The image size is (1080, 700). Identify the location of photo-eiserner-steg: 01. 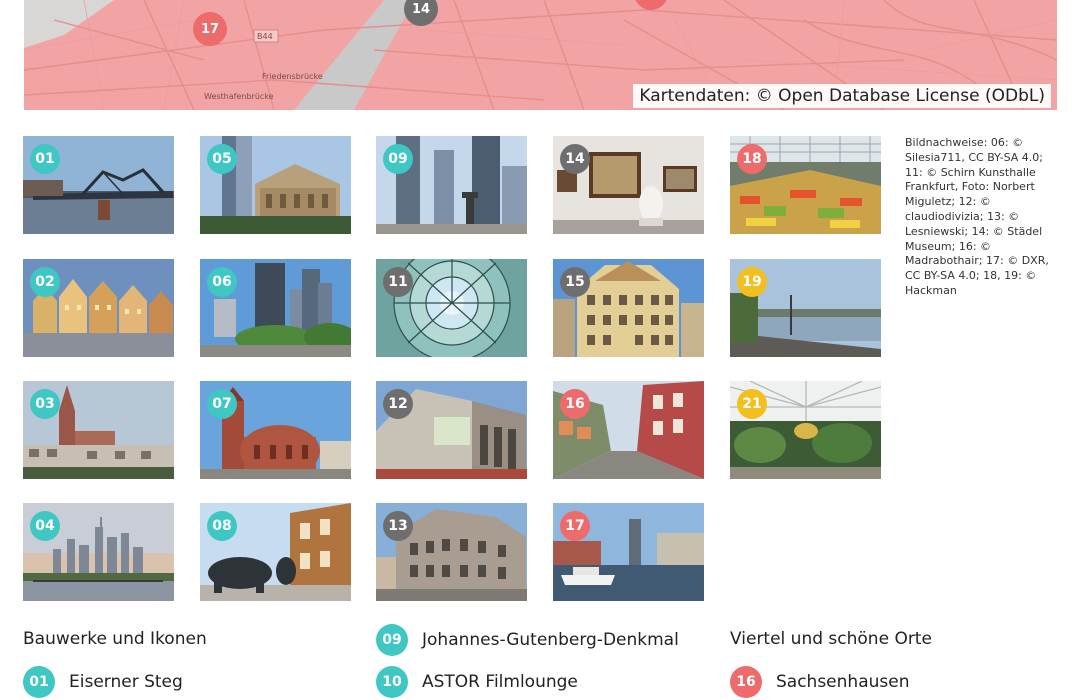
(98, 185).